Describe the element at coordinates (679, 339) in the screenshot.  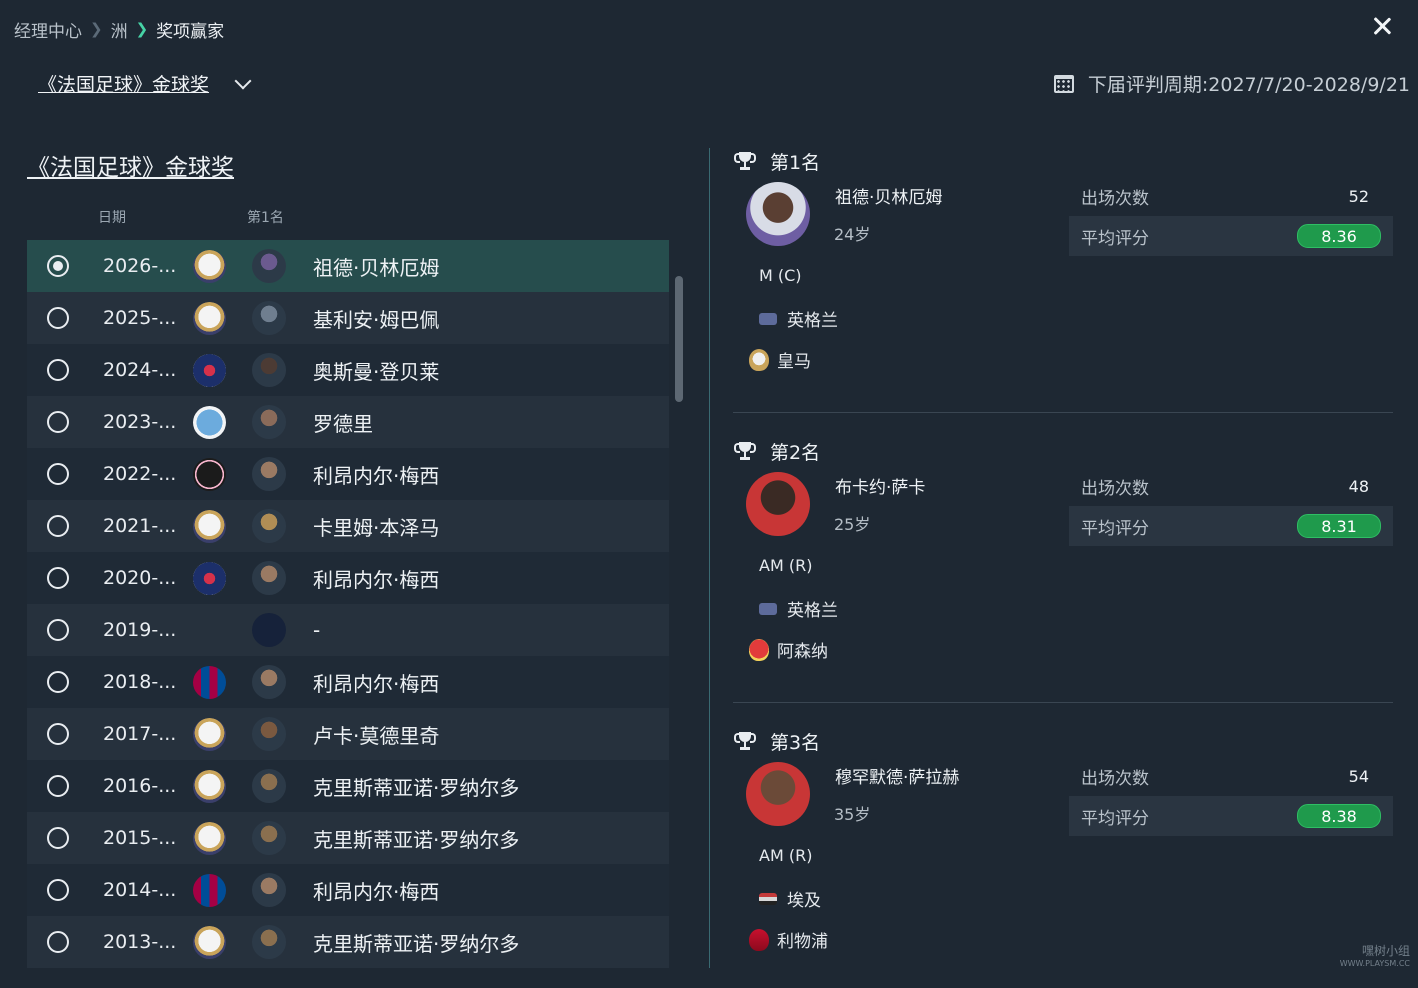
I see `scrollbar-thumb` at that location.